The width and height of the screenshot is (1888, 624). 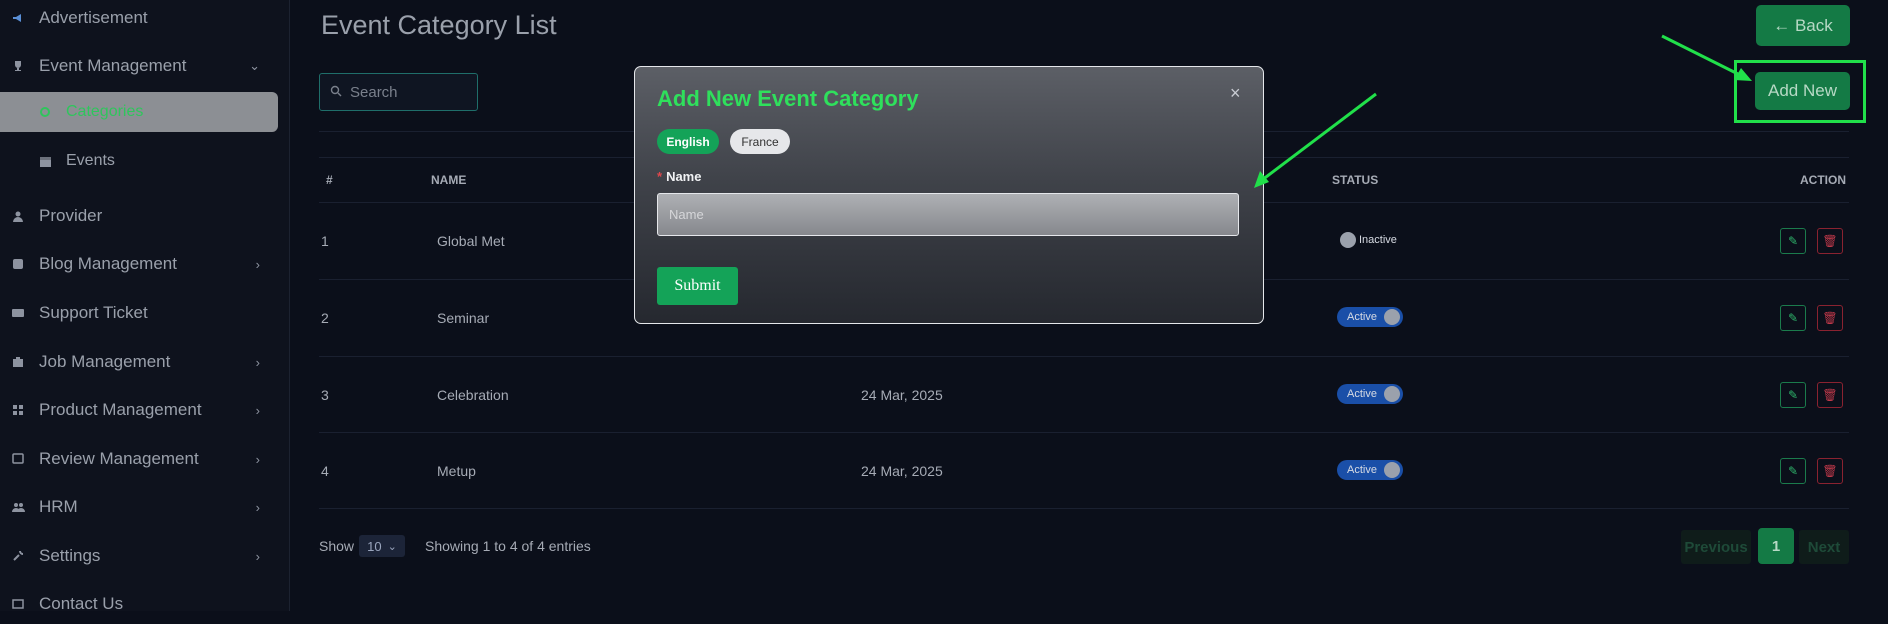 What do you see at coordinates (1315, 140) in the screenshot?
I see `annotation-arrow-modal` at bounding box center [1315, 140].